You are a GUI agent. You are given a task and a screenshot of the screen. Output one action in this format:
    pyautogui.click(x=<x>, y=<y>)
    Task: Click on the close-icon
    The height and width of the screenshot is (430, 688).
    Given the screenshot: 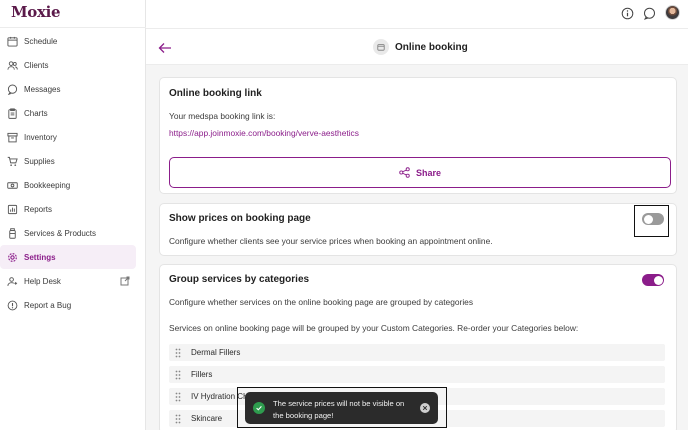 What is the action you would take?
    pyautogui.click(x=425, y=408)
    